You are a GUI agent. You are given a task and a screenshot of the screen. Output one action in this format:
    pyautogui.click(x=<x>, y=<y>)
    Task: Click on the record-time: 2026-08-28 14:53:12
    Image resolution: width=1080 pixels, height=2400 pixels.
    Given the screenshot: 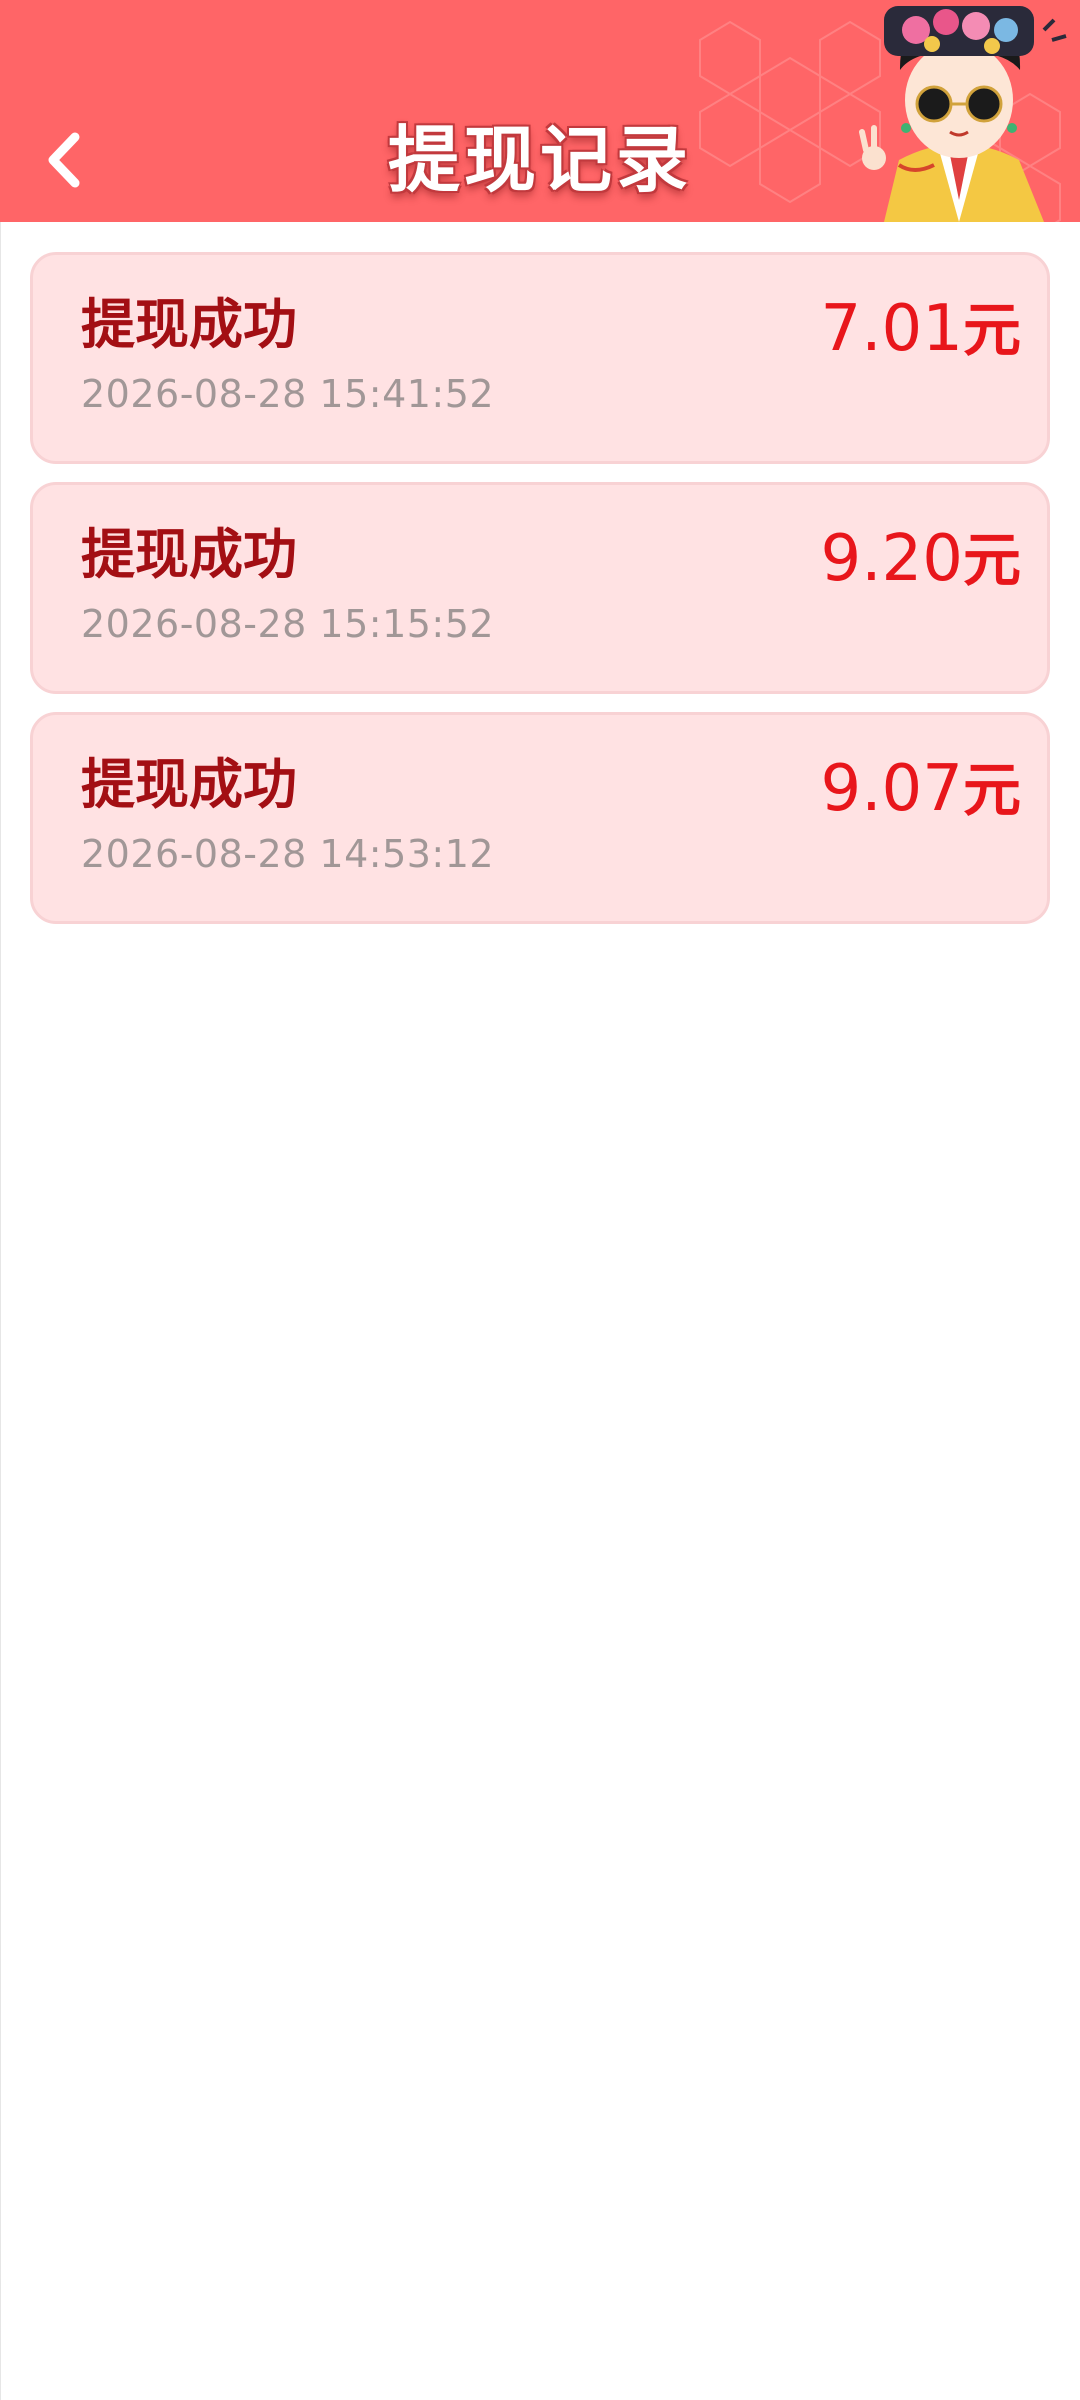 What is the action you would take?
    pyautogui.click(x=288, y=854)
    